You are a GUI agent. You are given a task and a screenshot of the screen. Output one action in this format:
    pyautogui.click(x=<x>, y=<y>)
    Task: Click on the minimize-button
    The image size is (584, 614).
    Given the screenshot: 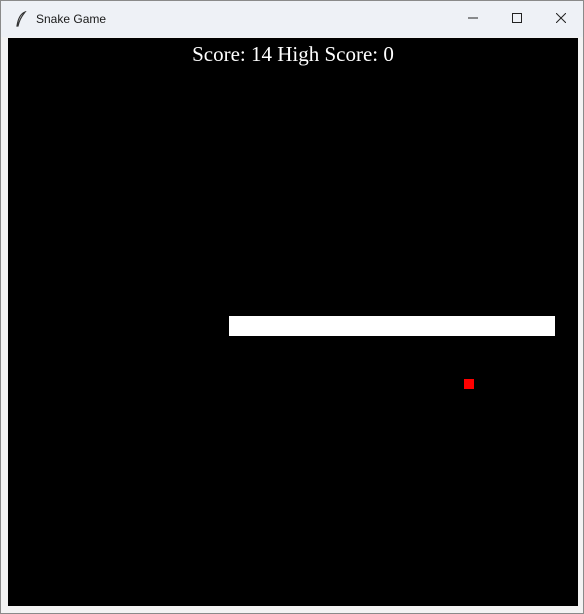 What is the action you would take?
    pyautogui.click(x=473, y=19)
    